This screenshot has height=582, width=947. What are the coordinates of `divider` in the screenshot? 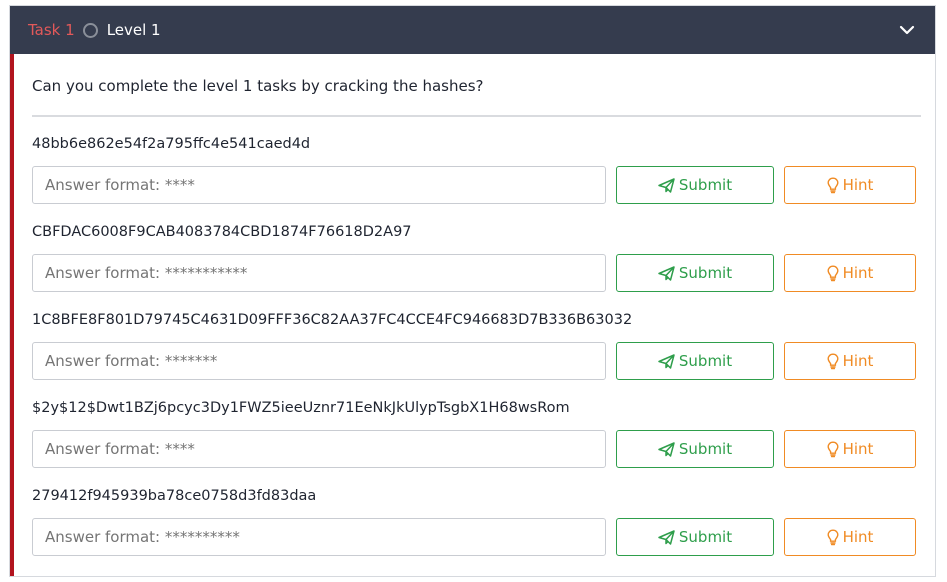 It's located at (476, 116).